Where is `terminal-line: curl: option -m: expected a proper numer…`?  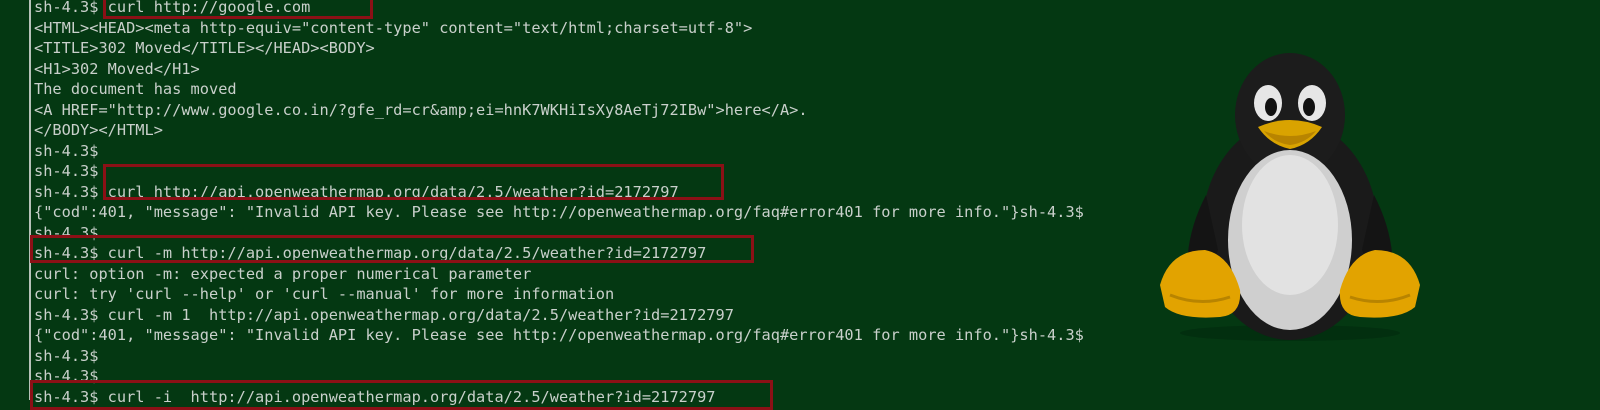 terminal-line: curl: option -m: expected a proper numer… is located at coordinates (283, 273).